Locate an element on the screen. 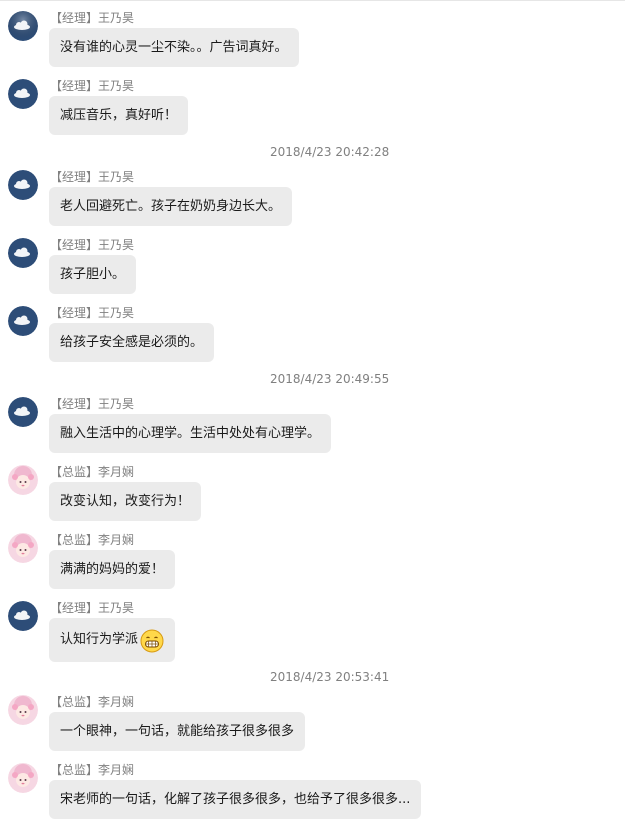  message-text: 给孩子安全感是必须的。 is located at coordinates (132, 342).